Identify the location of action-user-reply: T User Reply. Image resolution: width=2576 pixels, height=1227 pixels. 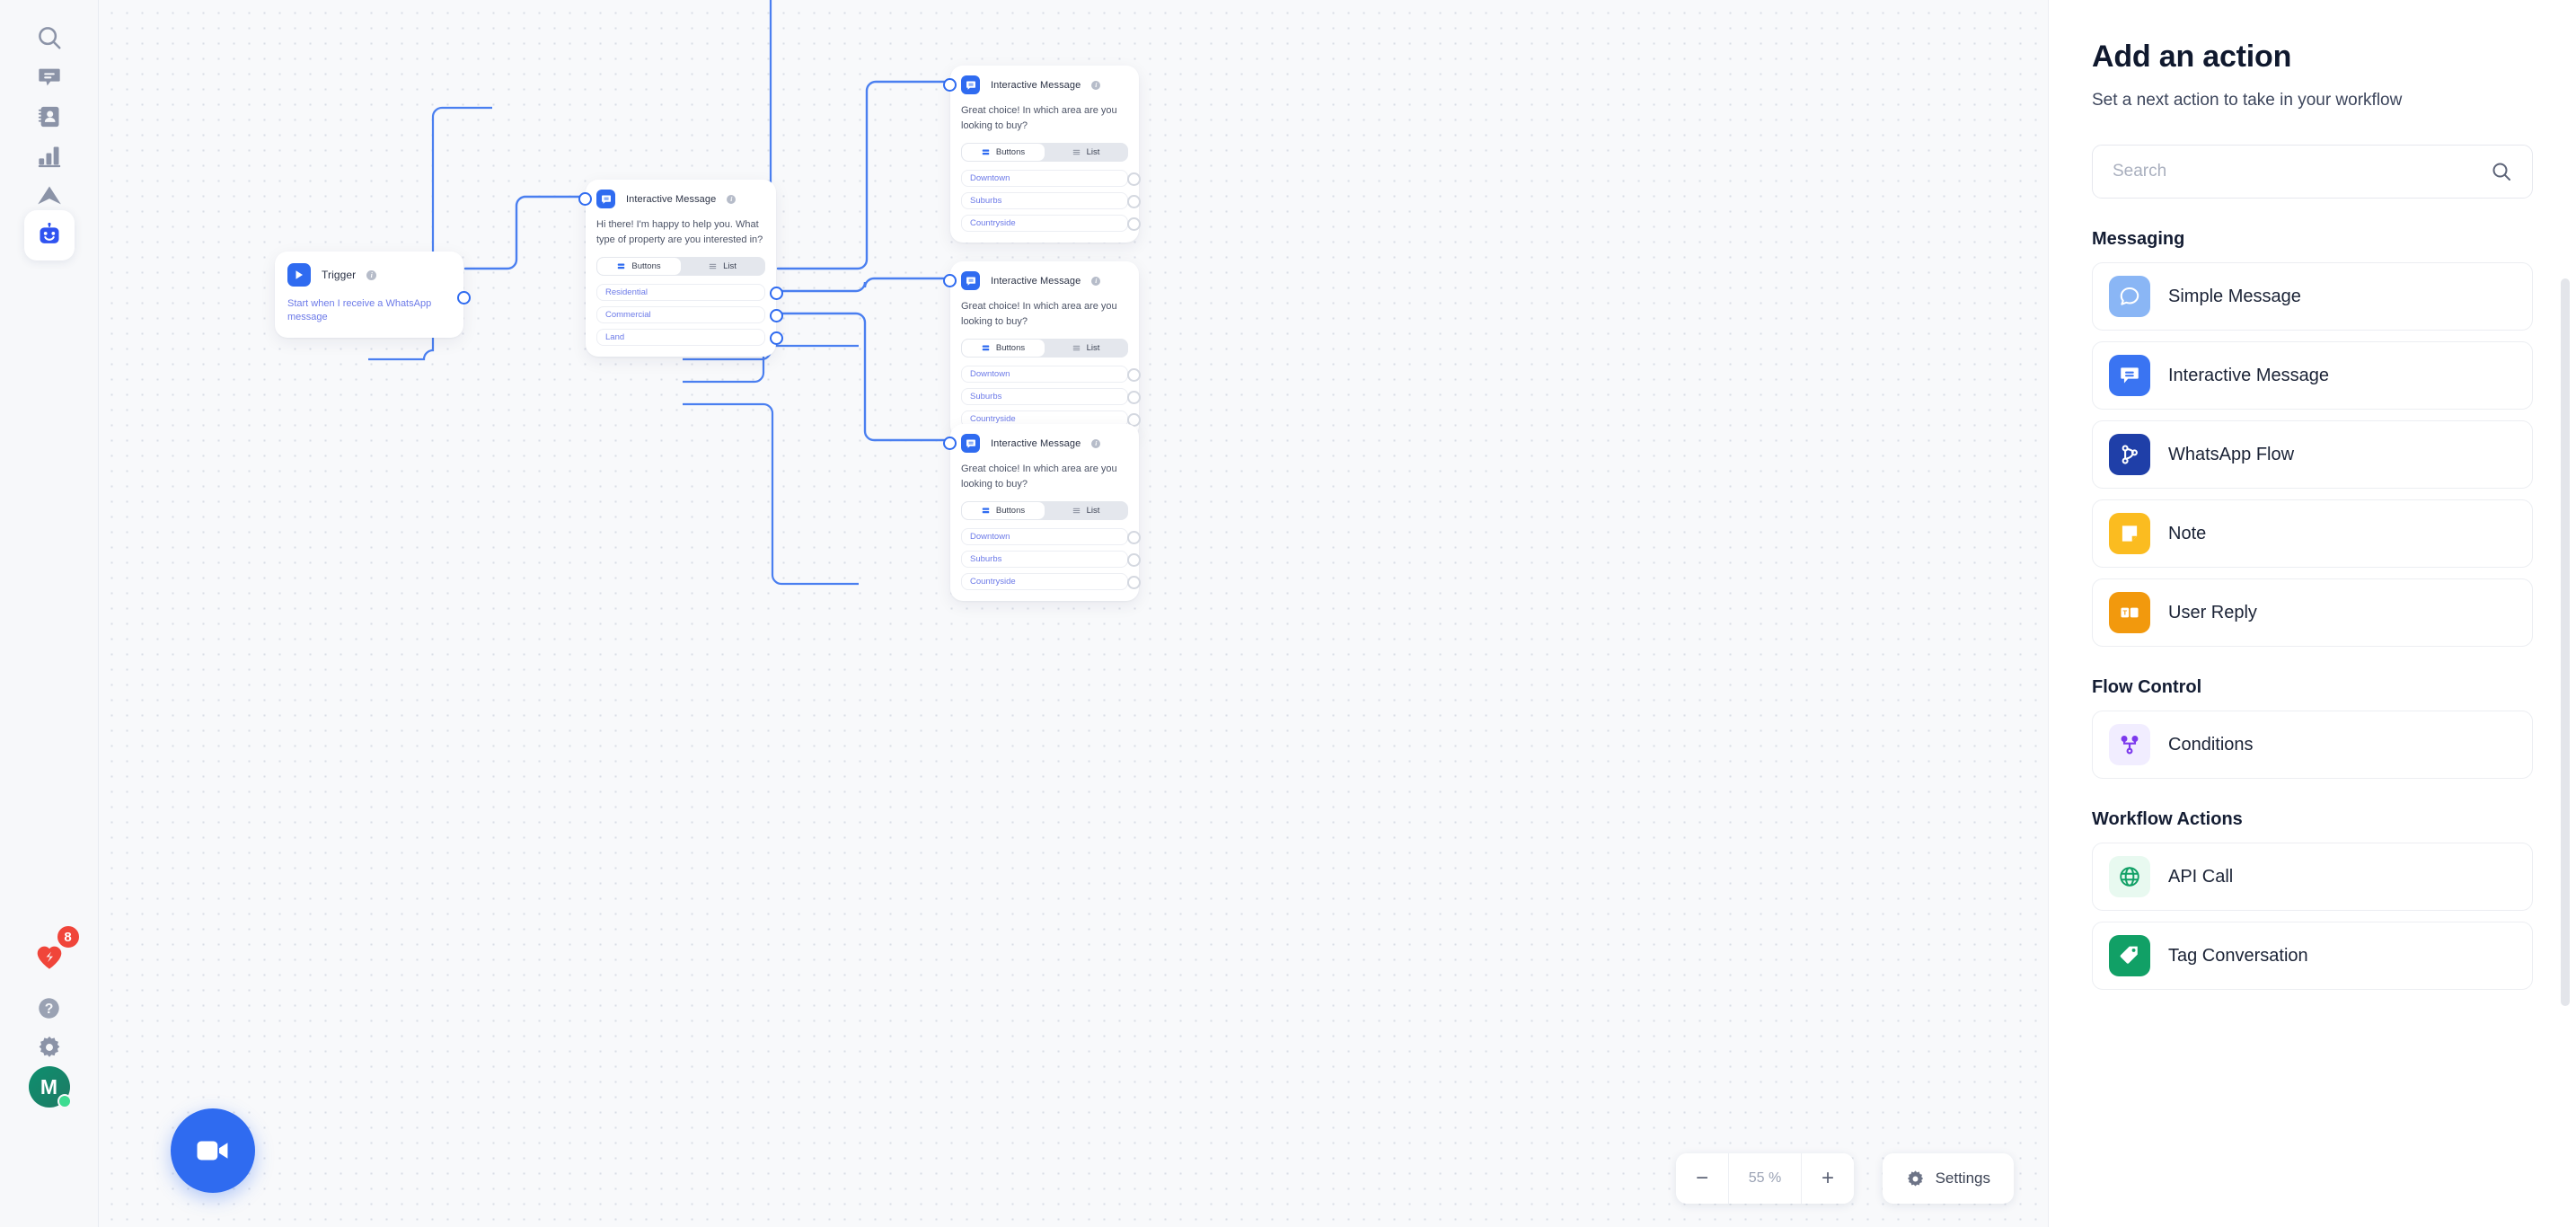
(2312, 612).